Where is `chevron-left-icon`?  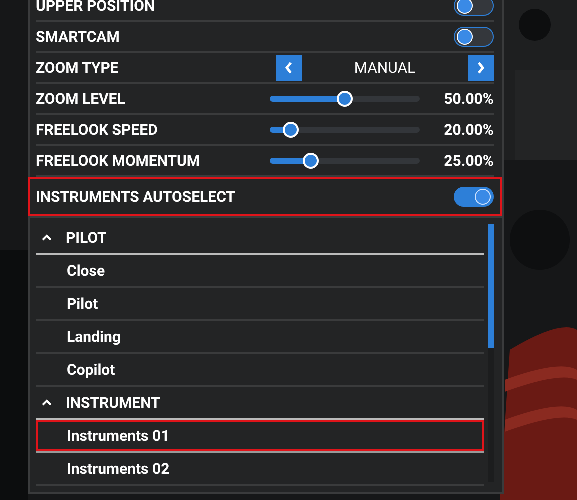
chevron-left-icon is located at coordinates (289, 67).